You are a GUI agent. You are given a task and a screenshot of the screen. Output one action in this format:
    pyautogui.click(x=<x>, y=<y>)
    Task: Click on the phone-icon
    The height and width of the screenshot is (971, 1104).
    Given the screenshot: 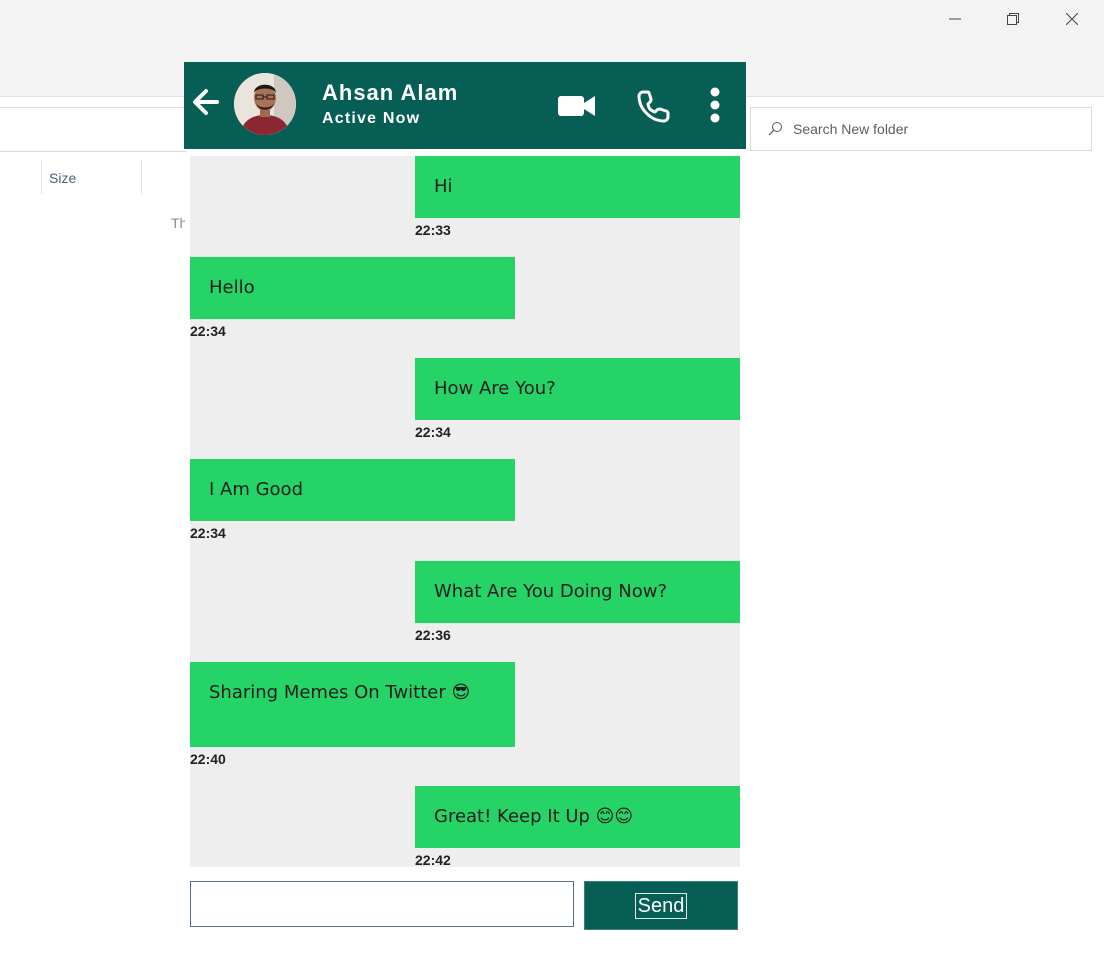 What is the action you would take?
    pyautogui.click(x=653, y=106)
    